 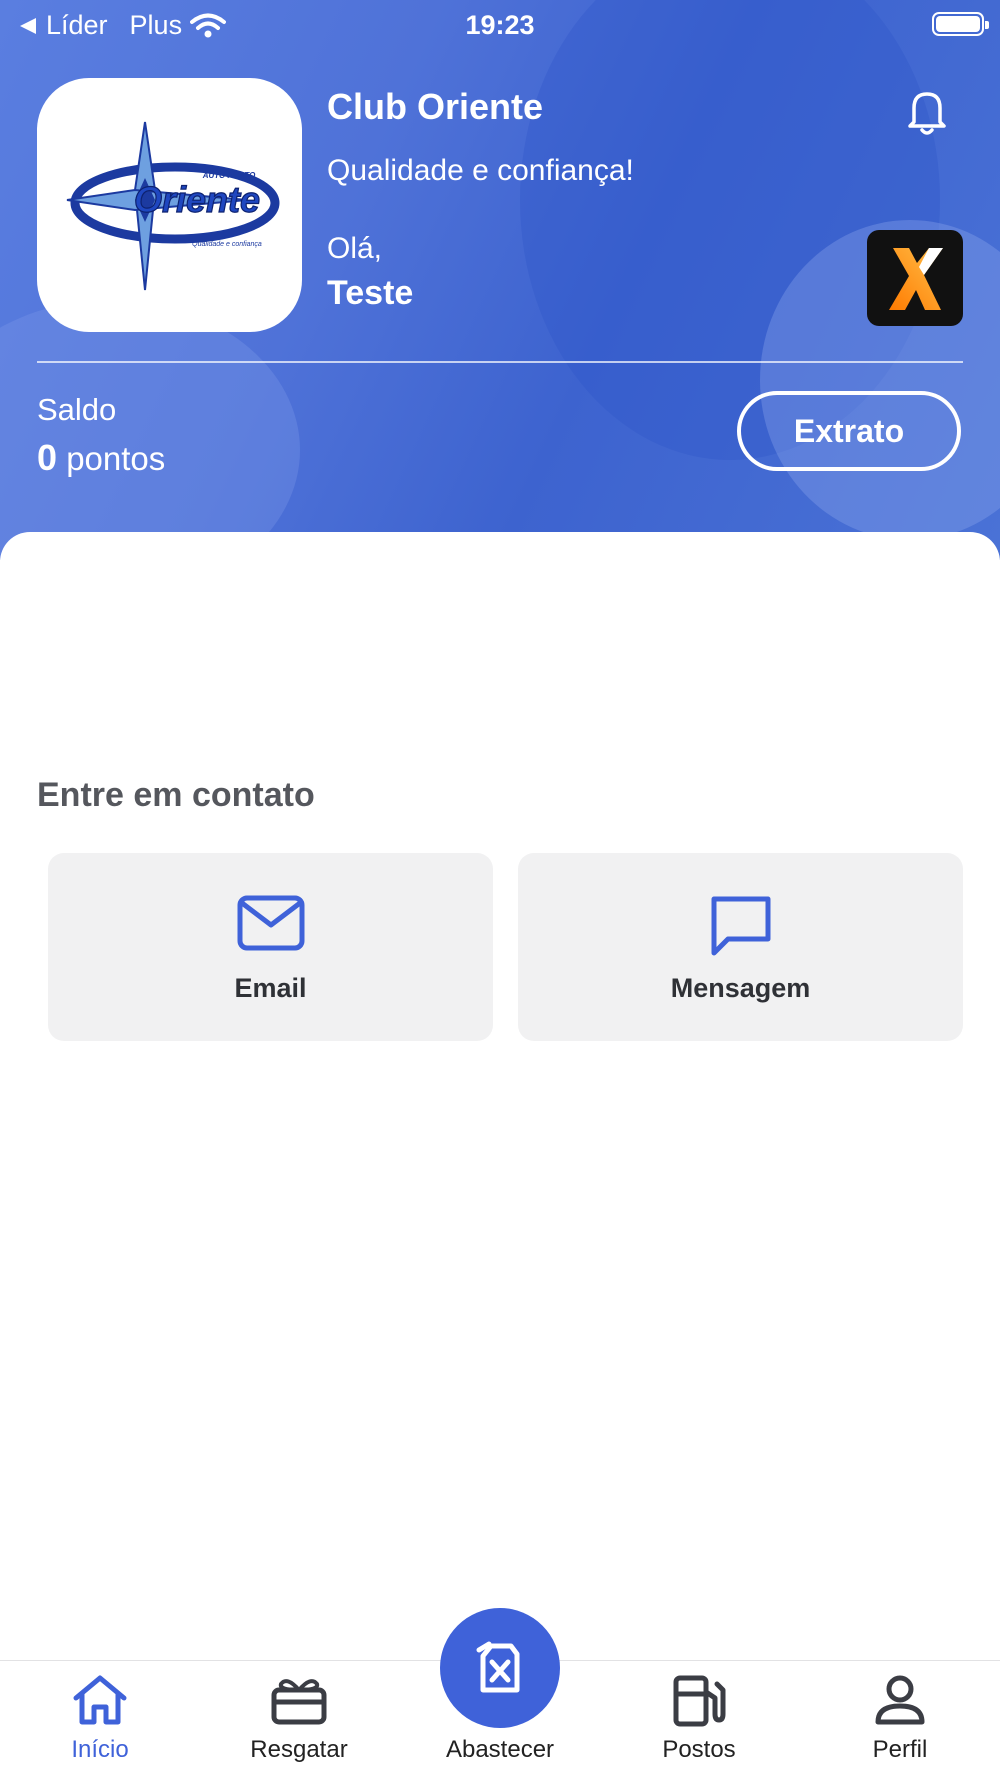 I want to click on x-logo-icon, so click(x=916, y=279).